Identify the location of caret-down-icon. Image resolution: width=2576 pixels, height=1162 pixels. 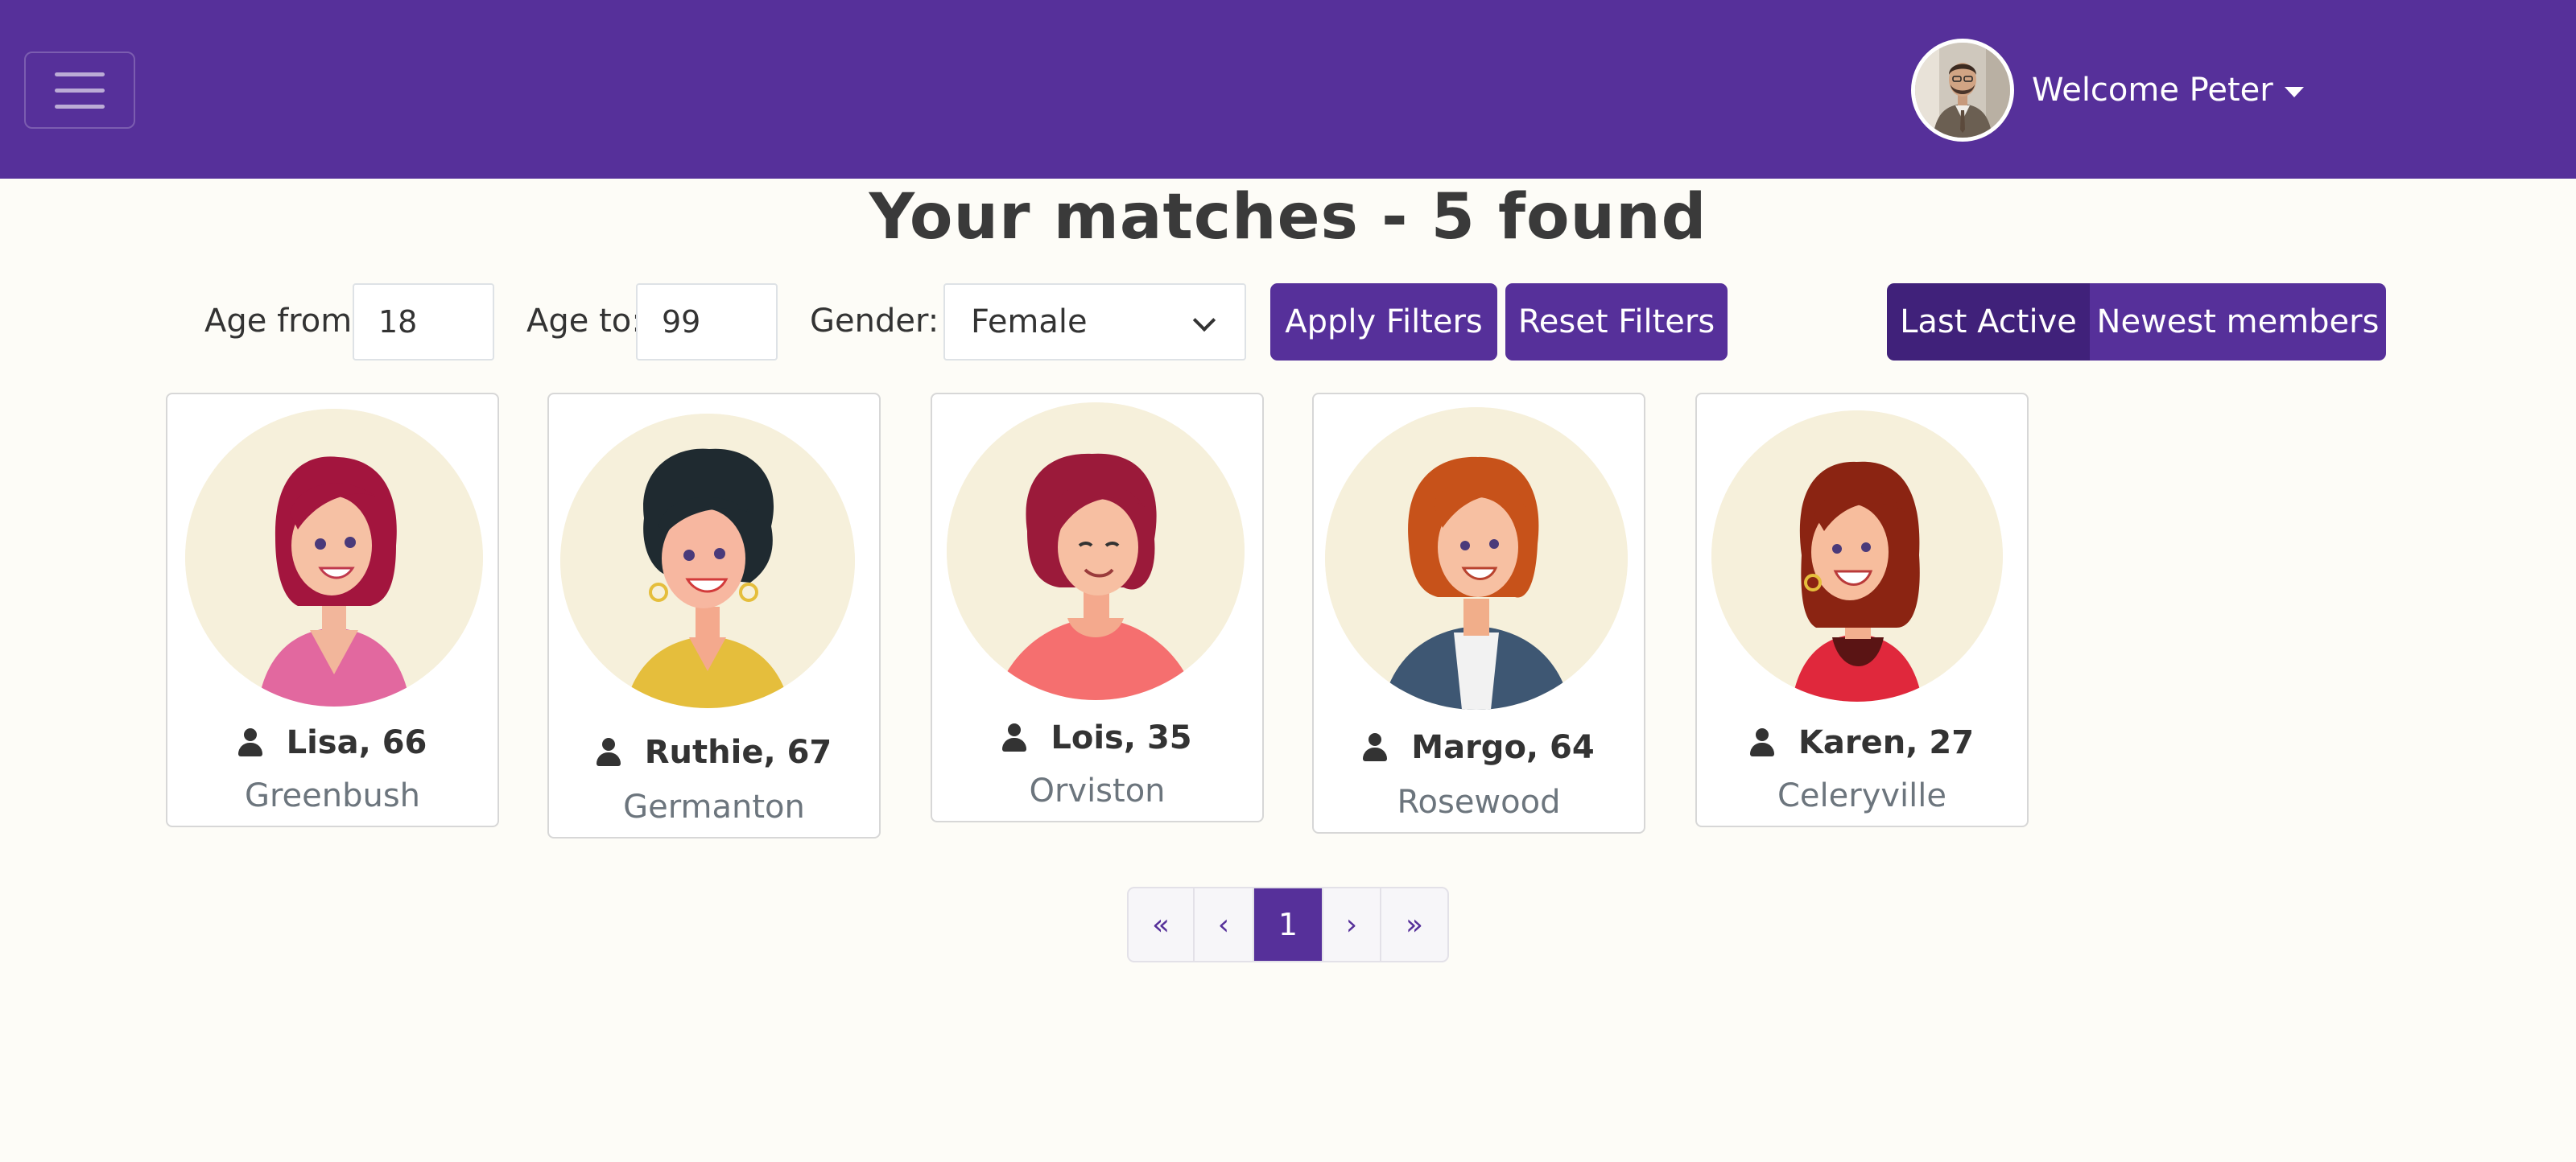
(2294, 91).